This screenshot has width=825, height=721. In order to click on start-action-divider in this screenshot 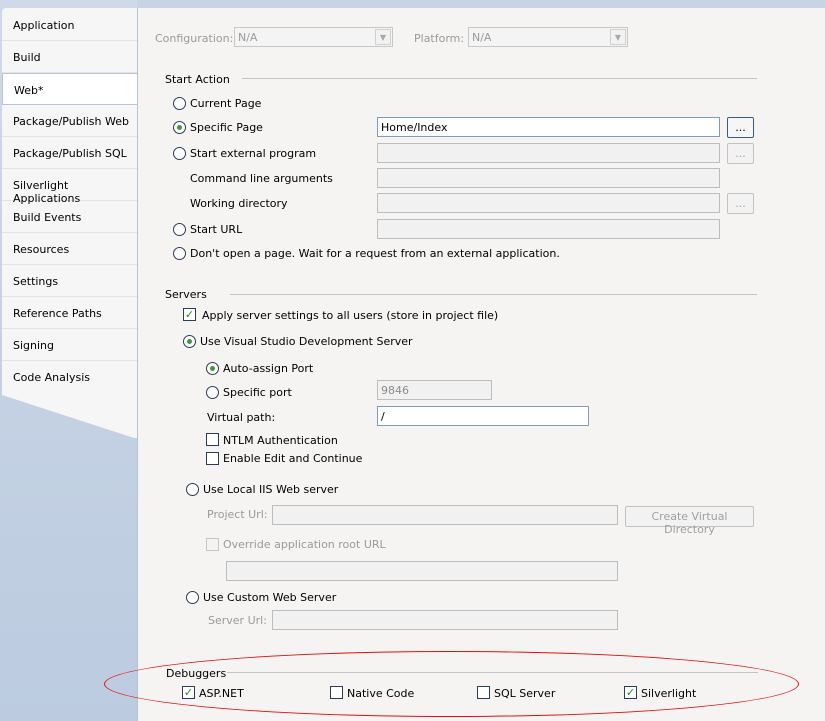, I will do `click(499, 78)`.